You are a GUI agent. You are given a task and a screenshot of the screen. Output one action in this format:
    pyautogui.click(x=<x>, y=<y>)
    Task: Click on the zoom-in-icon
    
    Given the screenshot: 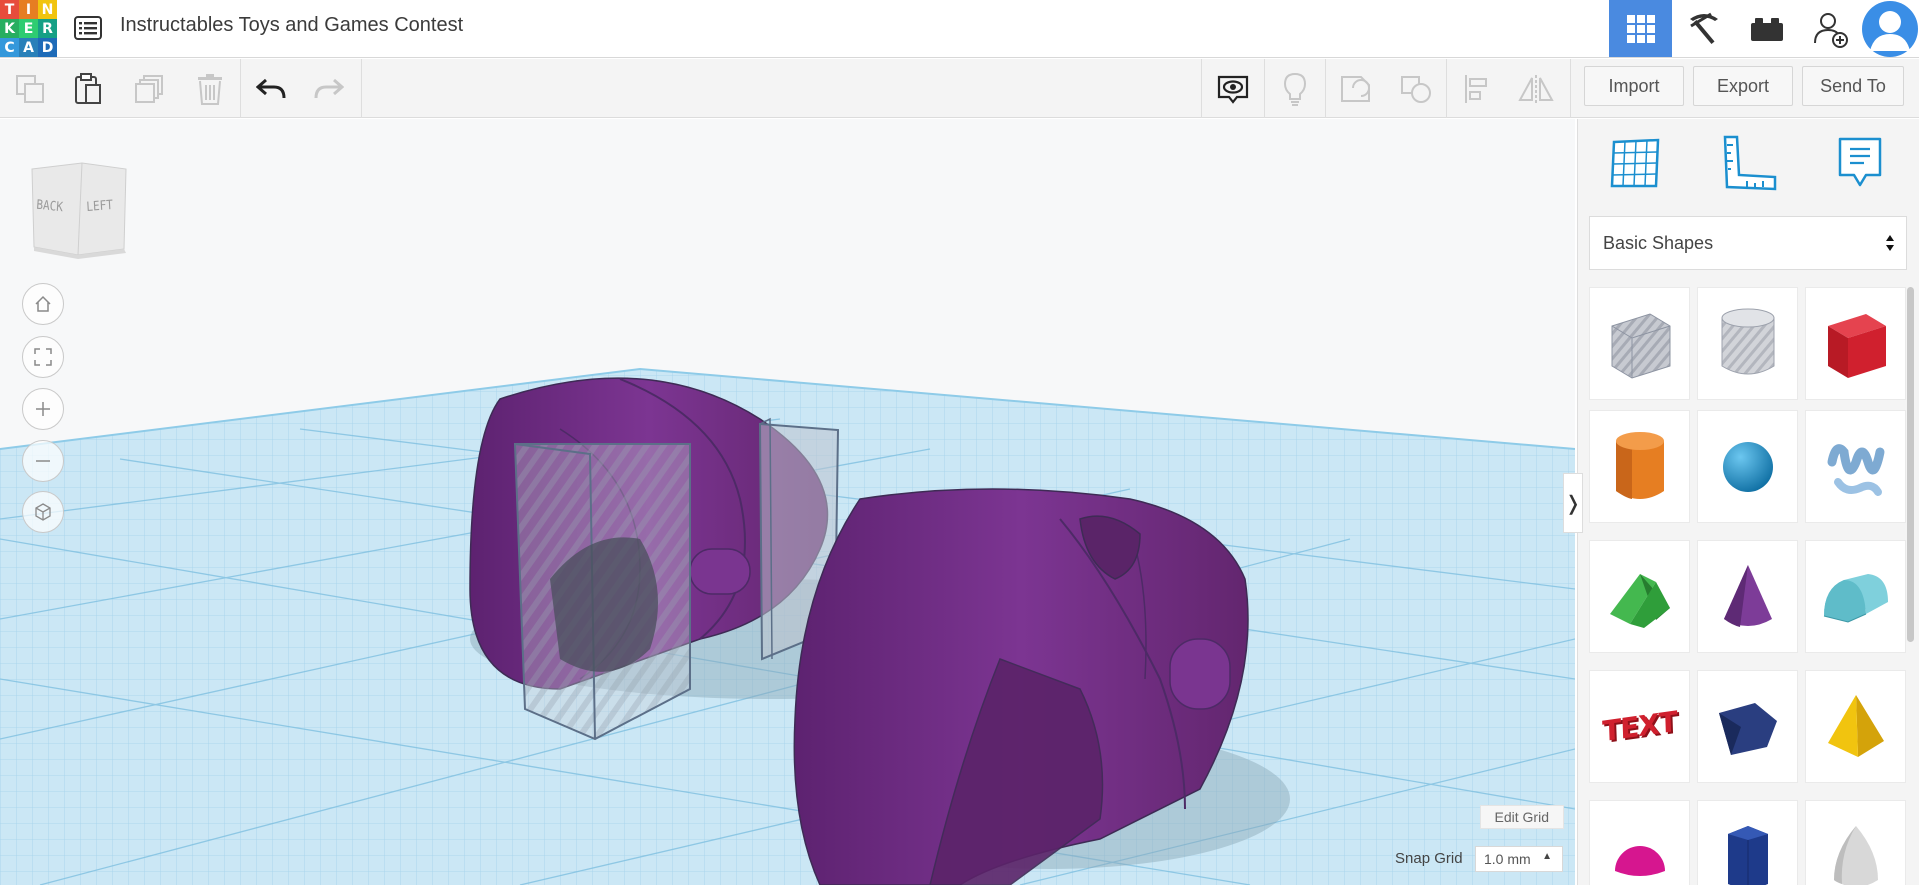 What is the action you would take?
    pyautogui.click(x=43, y=409)
    